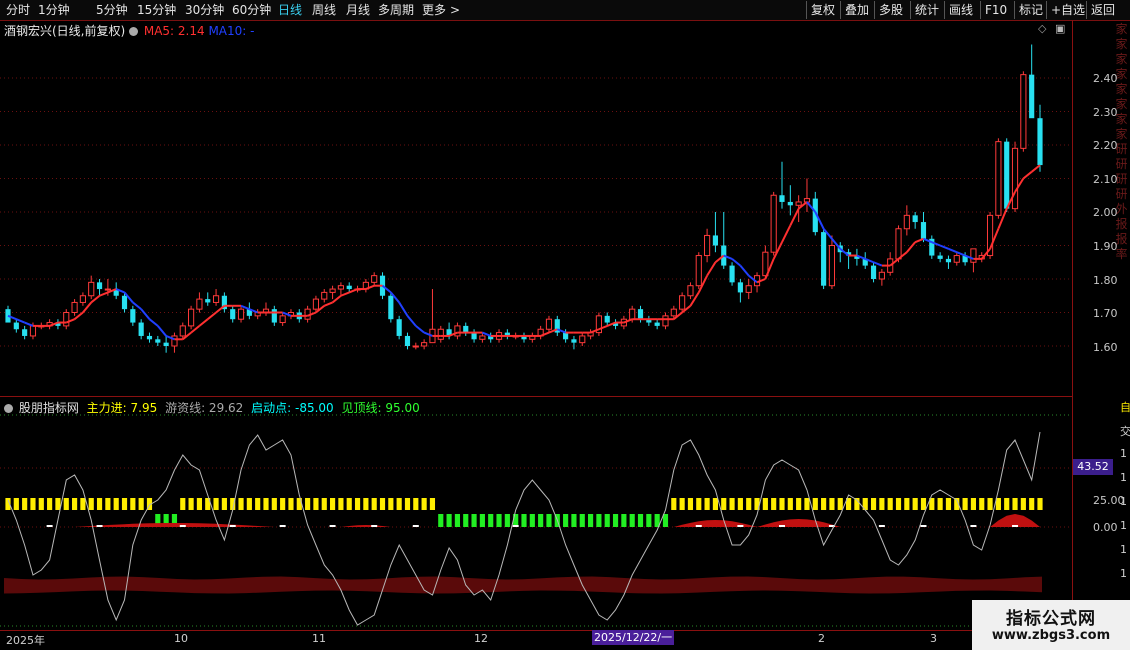 Image resolution: width=1130 pixels, height=650 pixels. I want to click on overlay-button: 叠加, so click(856, 10).